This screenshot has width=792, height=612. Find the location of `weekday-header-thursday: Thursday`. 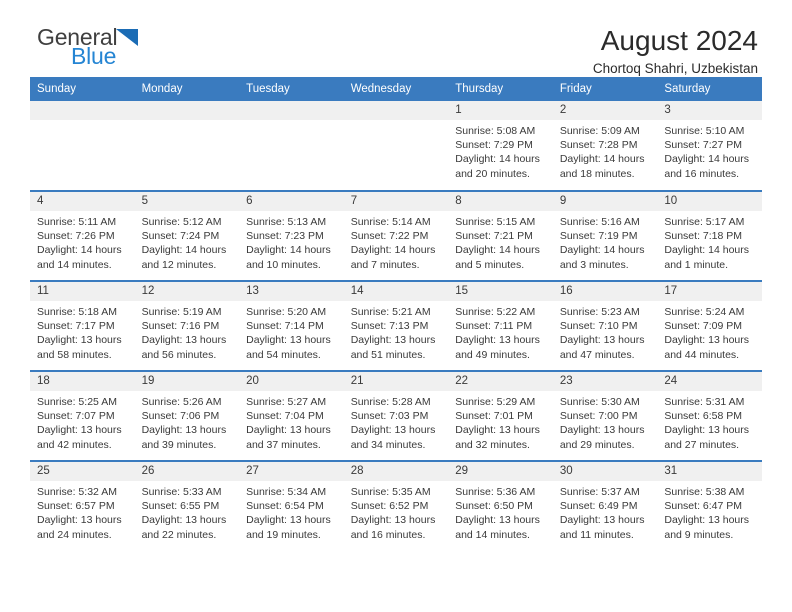

weekday-header-thursday: Thursday is located at coordinates (500, 89).